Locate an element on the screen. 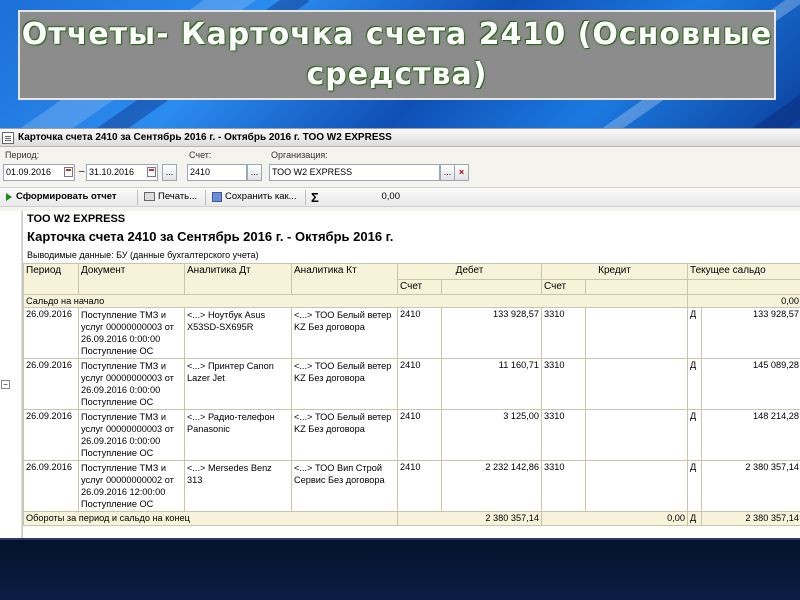  row-balance: 145 089,28 is located at coordinates (750, 384).